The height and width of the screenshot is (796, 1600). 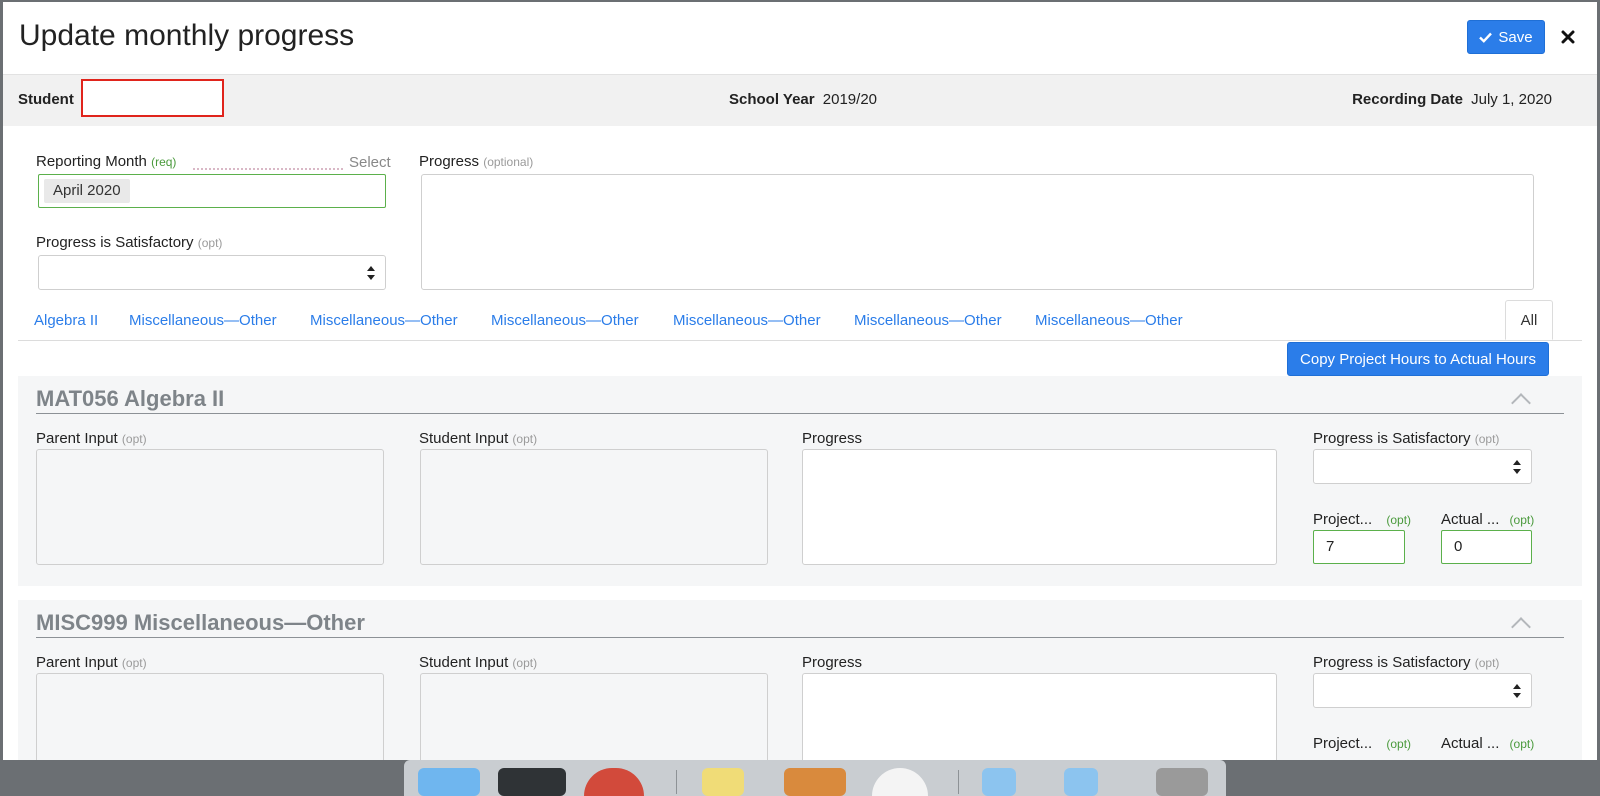 What do you see at coordinates (1529, 320) in the screenshot?
I see `tab-all: All` at bounding box center [1529, 320].